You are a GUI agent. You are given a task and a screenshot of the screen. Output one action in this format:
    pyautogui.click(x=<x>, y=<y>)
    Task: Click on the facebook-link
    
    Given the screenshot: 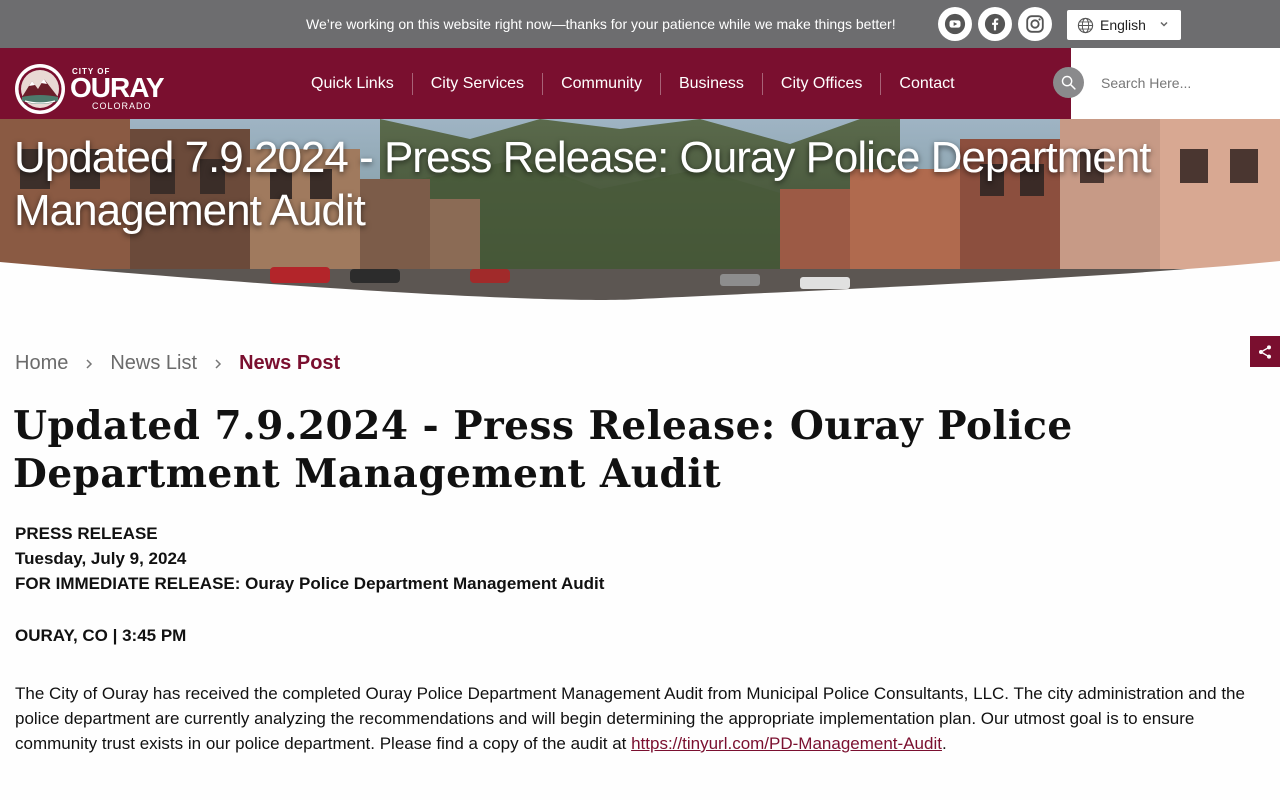 What is the action you would take?
    pyautogui.click(x=995, y=24)
    